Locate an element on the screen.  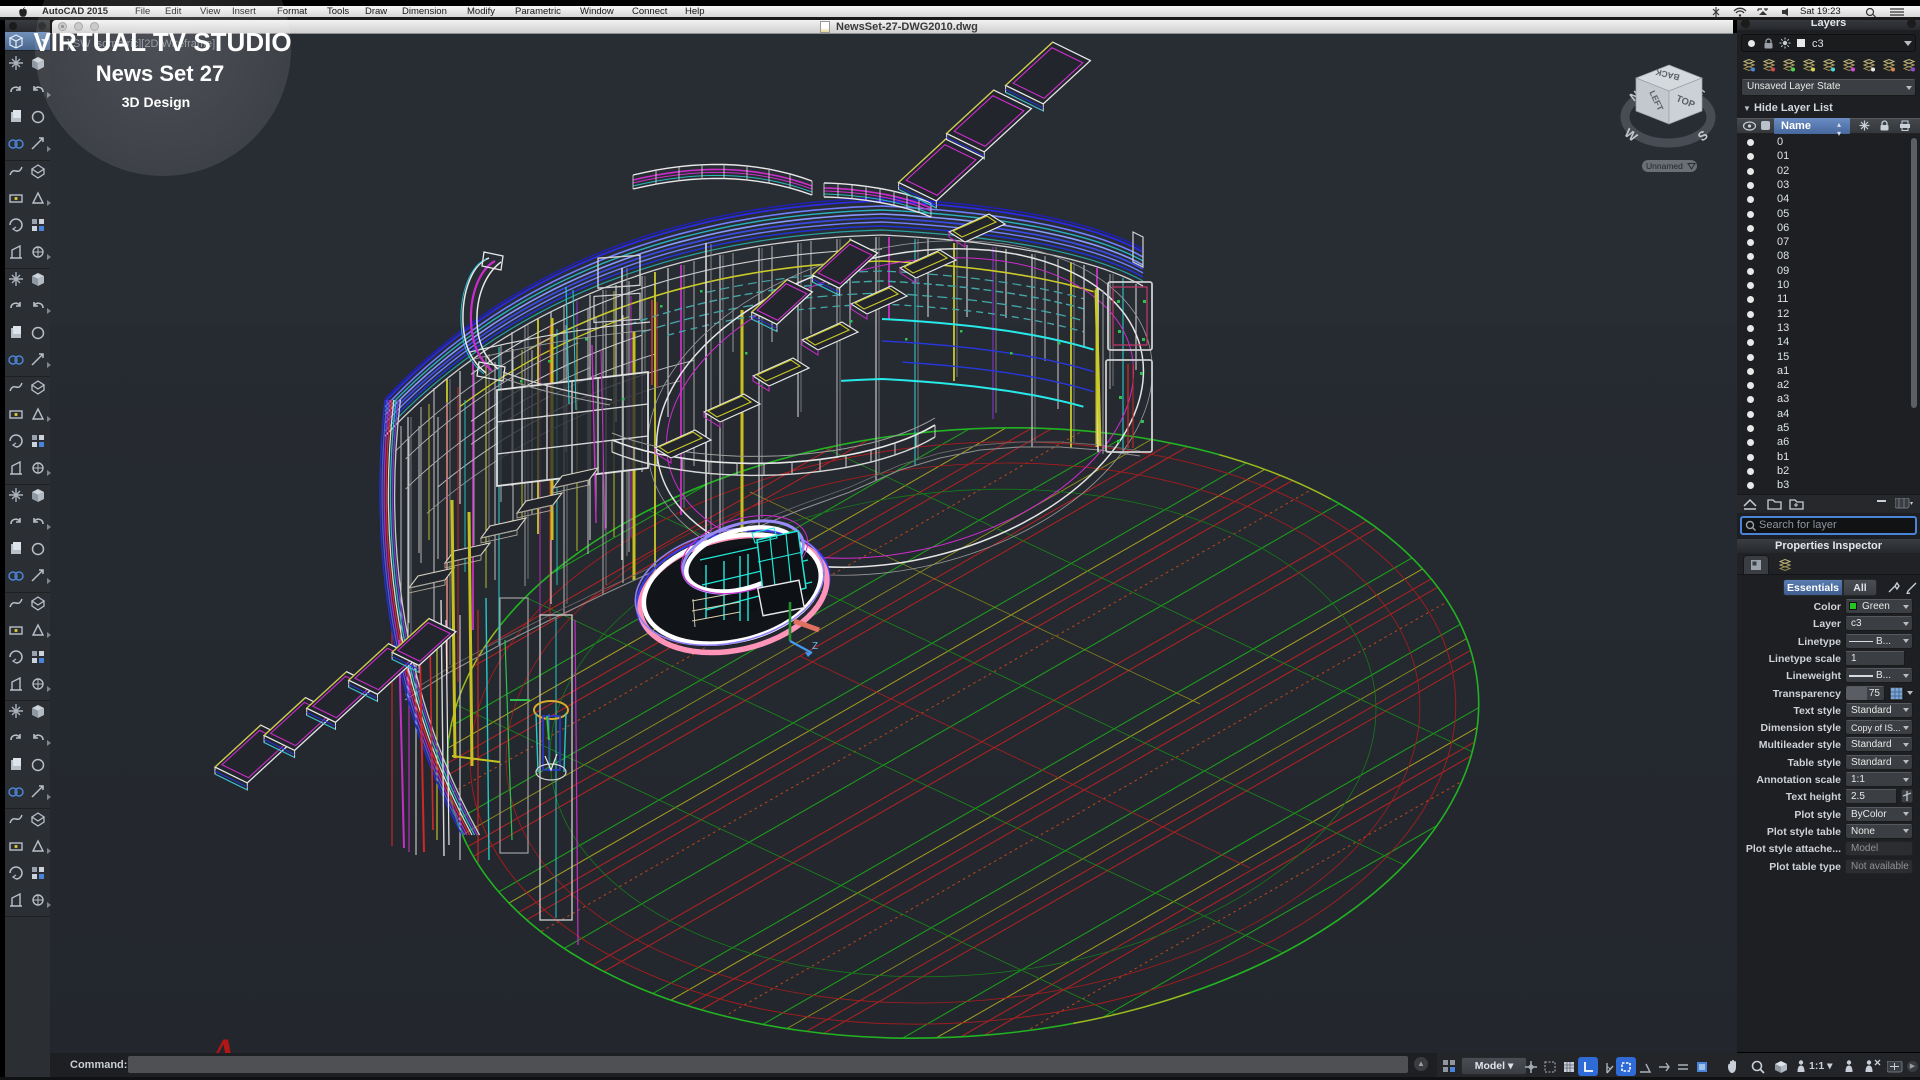
svg-text: Z is located at coordinates (815, 646).